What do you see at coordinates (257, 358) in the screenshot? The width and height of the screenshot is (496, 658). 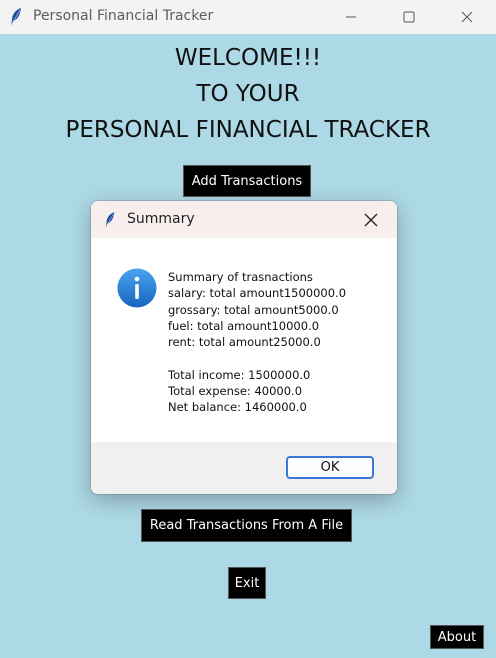 I see `line-spacer` at bounding box center [257, 358].